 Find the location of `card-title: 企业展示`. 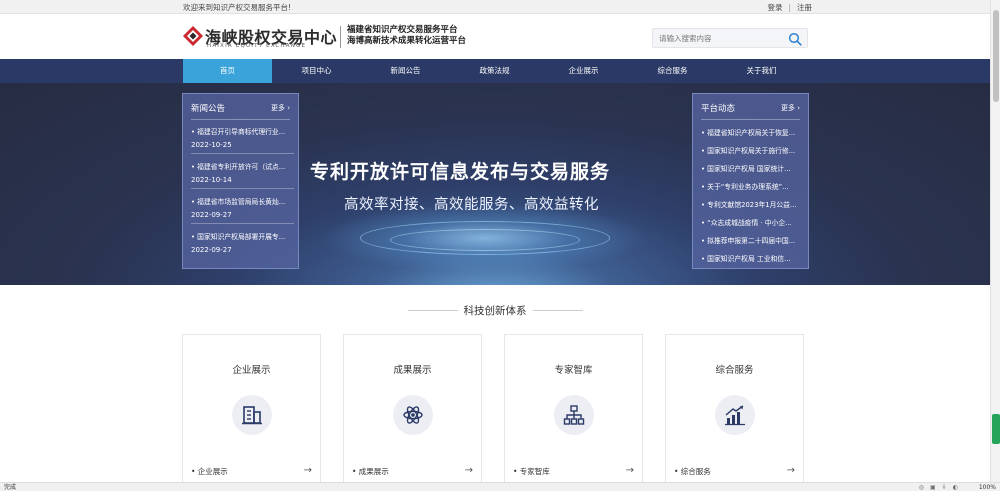

card-title: 企业展示 is located at coordinates (251, 370).